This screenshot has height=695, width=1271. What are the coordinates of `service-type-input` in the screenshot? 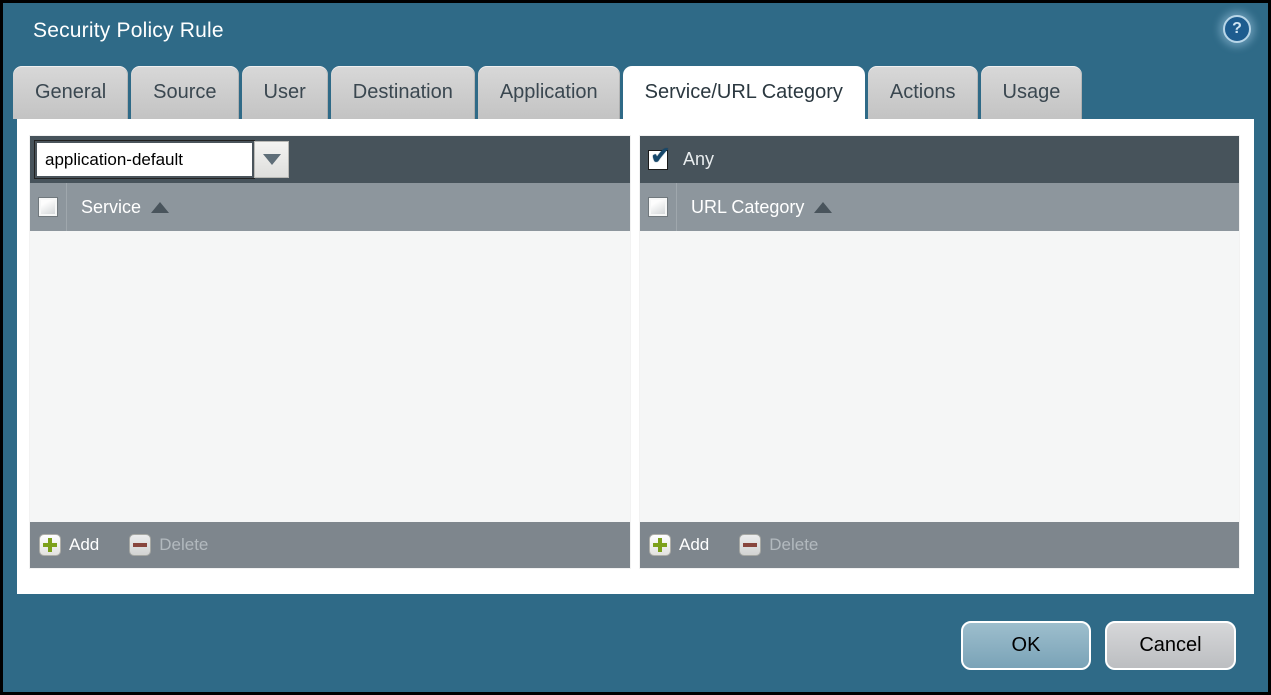 It's located at (144, 159).